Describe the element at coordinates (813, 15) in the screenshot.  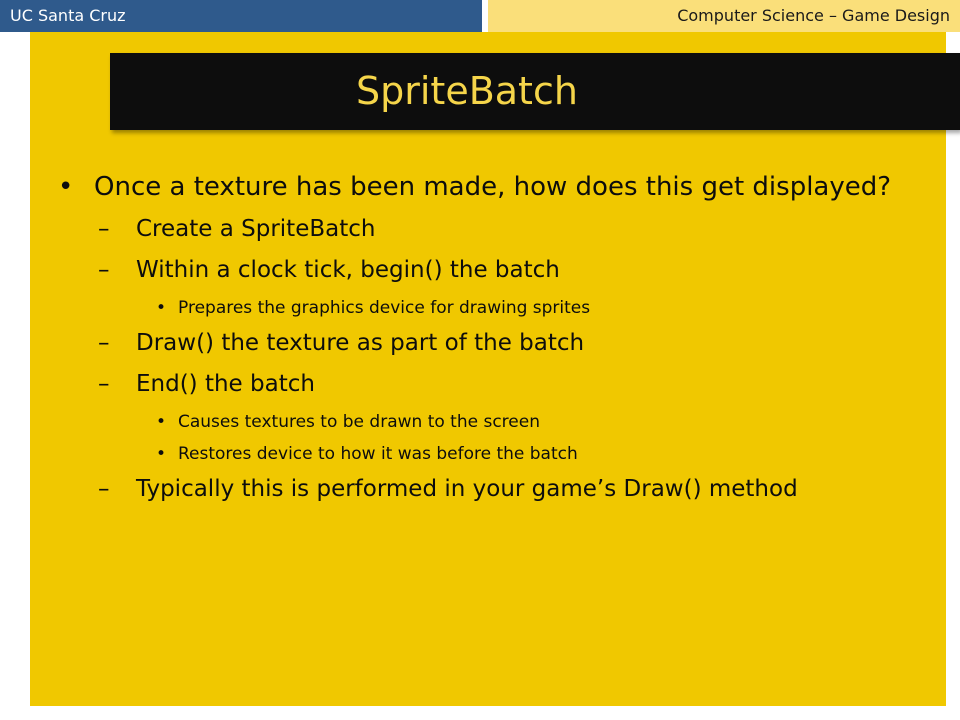
I see `course-label: Computer Science – Game Design` at that location.